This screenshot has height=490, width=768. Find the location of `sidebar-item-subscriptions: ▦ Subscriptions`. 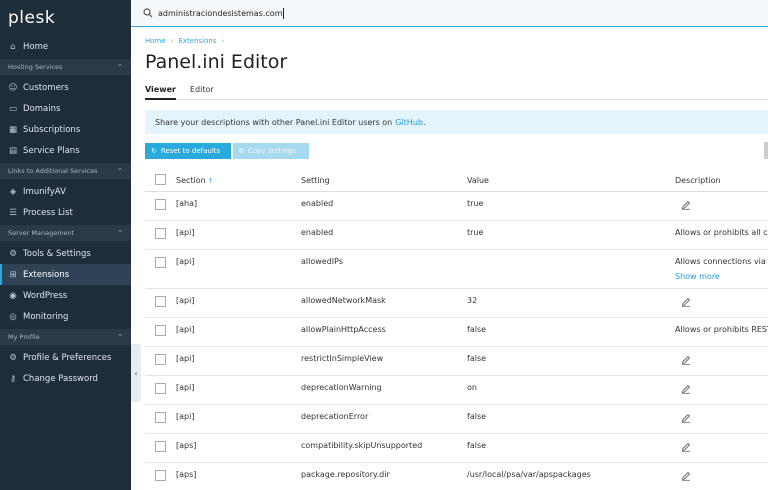

sidebar-item-subscriptions: ▦ Subscriptions is located at coordinates (65, 129).